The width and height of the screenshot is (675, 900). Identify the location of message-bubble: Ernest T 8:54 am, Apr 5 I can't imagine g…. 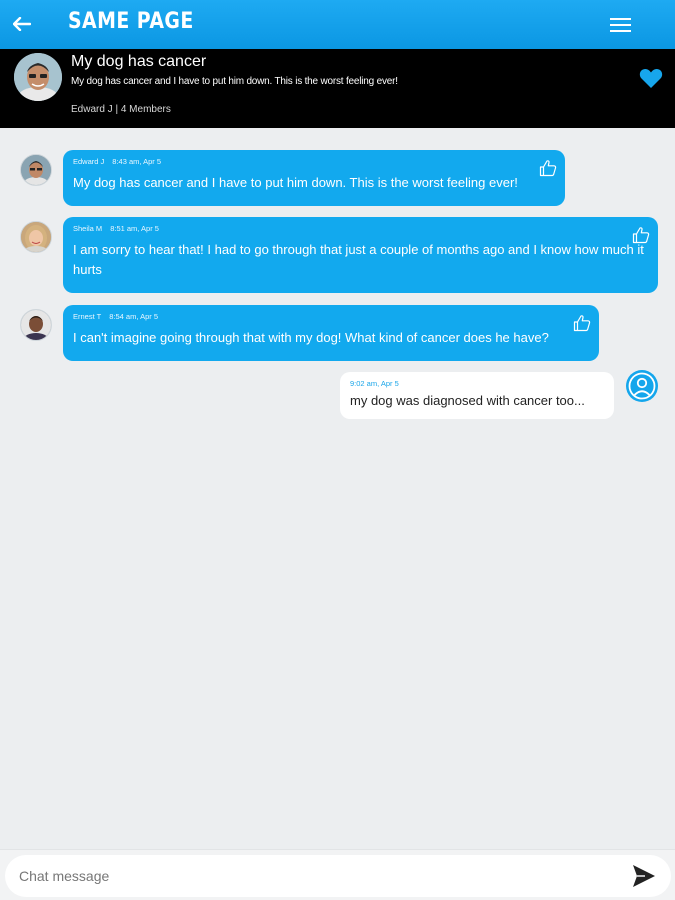
(331, 333).